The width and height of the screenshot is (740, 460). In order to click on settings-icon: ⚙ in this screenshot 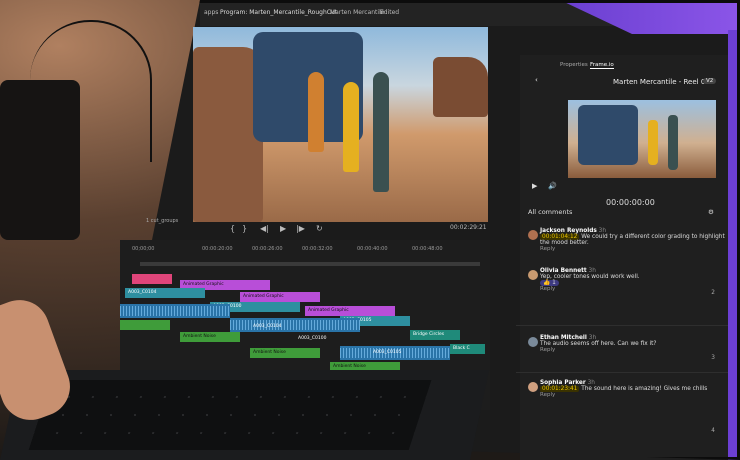, I will do `click(711, 212)`.